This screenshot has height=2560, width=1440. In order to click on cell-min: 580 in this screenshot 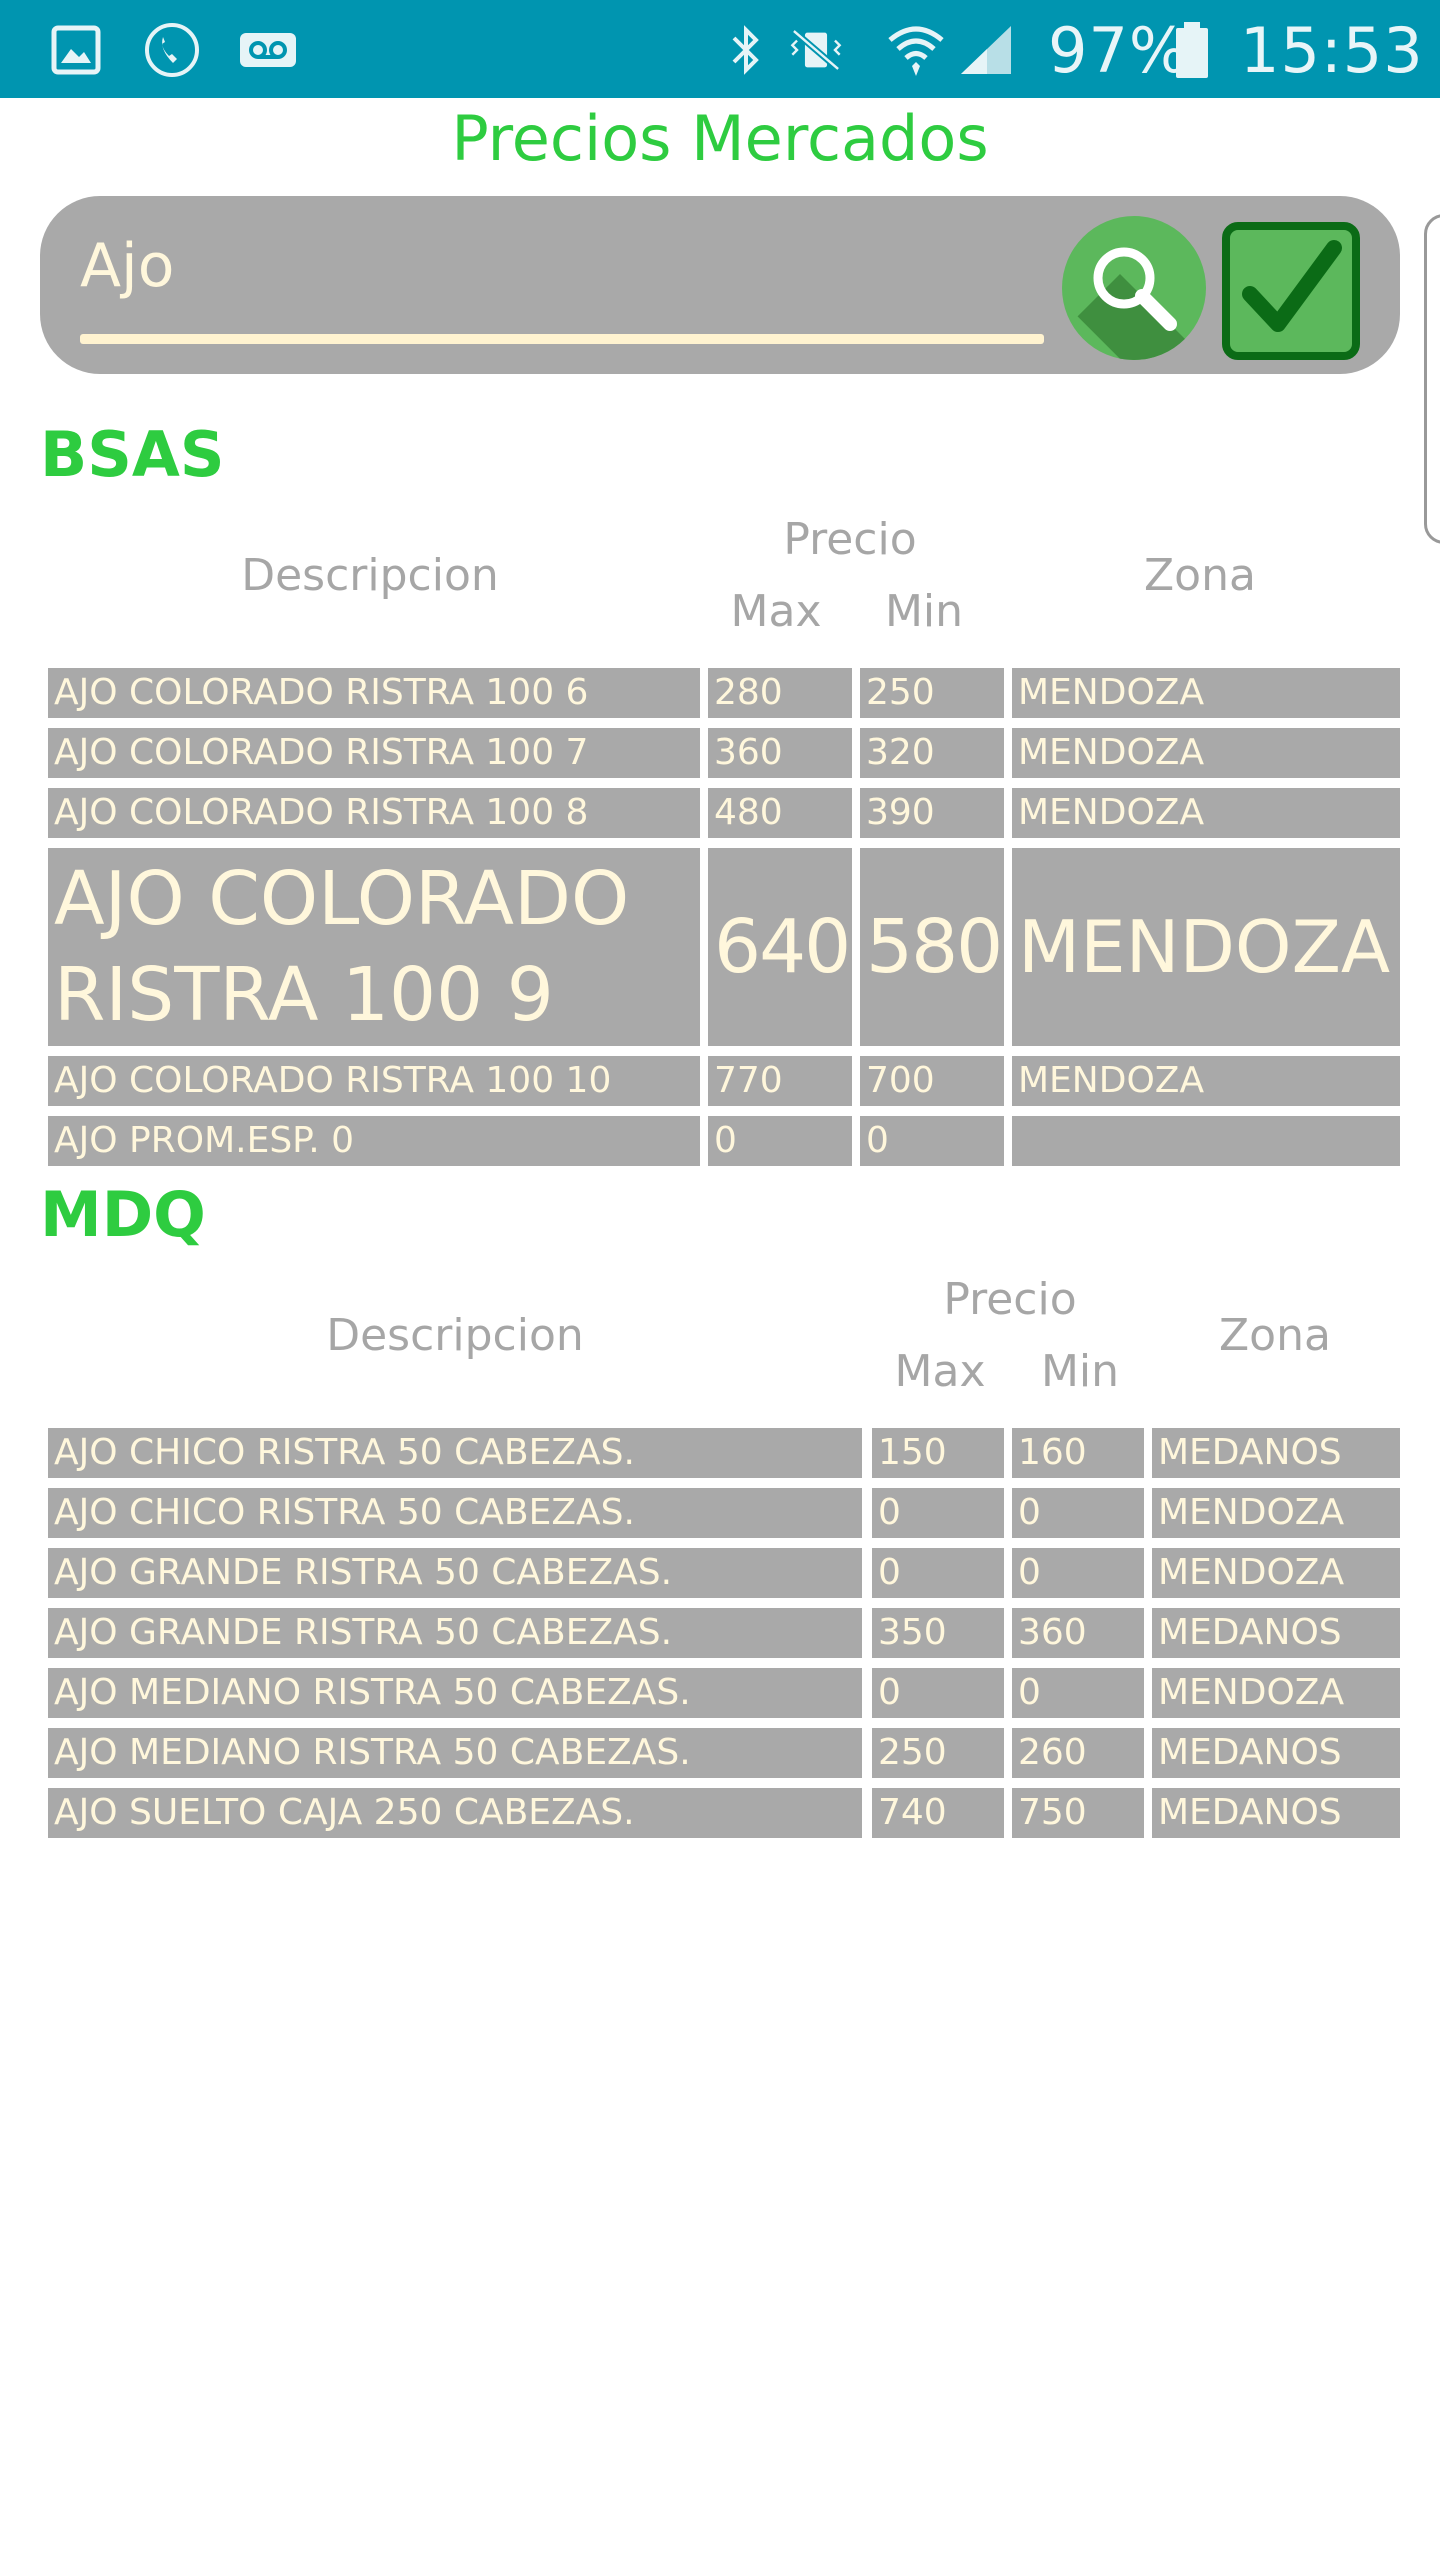, I will do `click(932, 947)`.